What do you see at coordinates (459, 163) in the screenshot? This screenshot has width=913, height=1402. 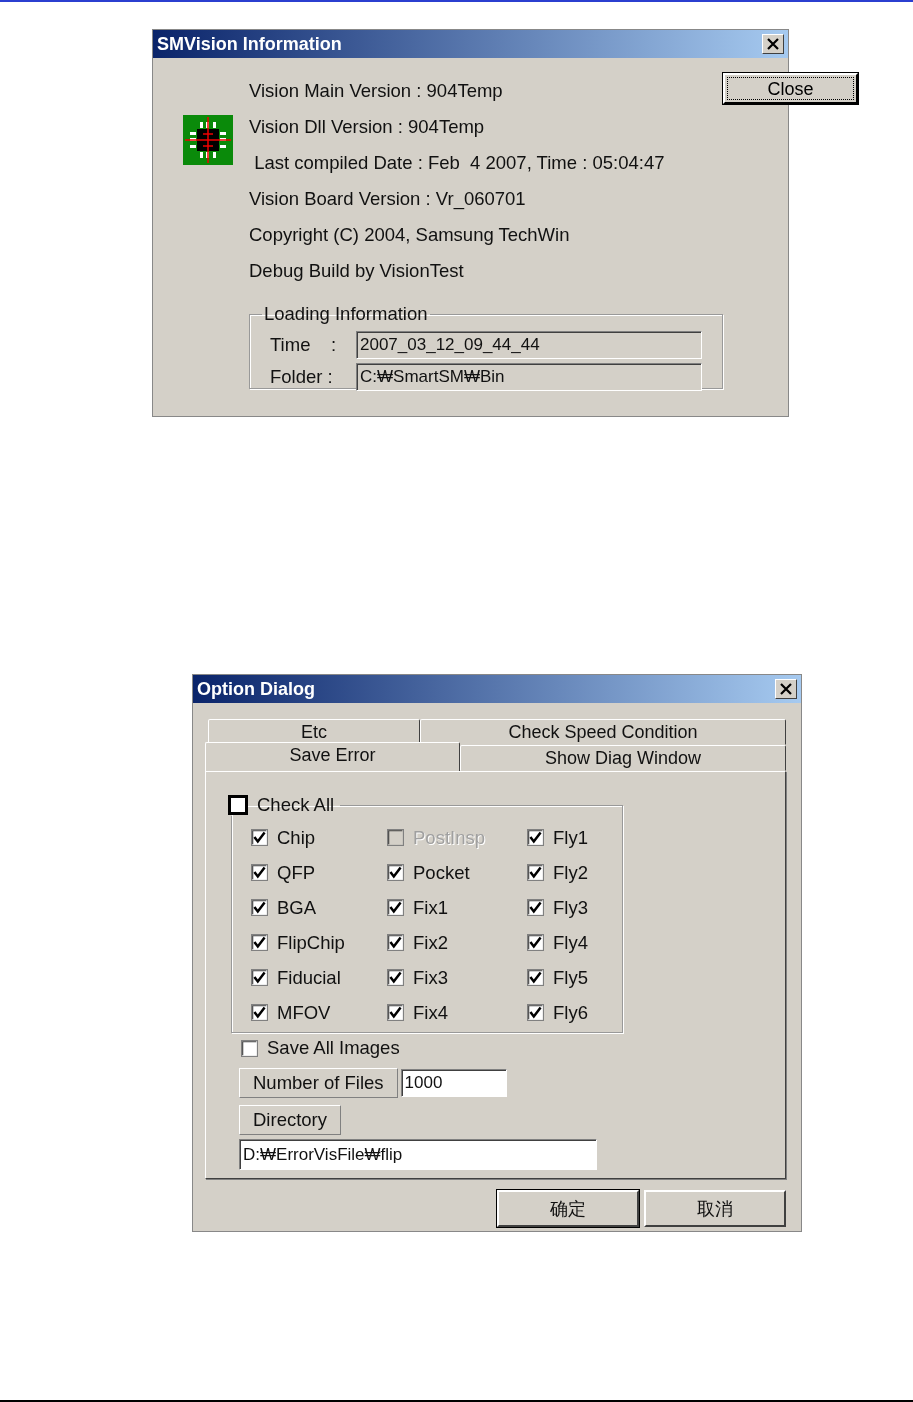 I see `info-line: Last compiled Date : Feb 4 2007, Time : 05:04:47` at bounding box center [459, 163].